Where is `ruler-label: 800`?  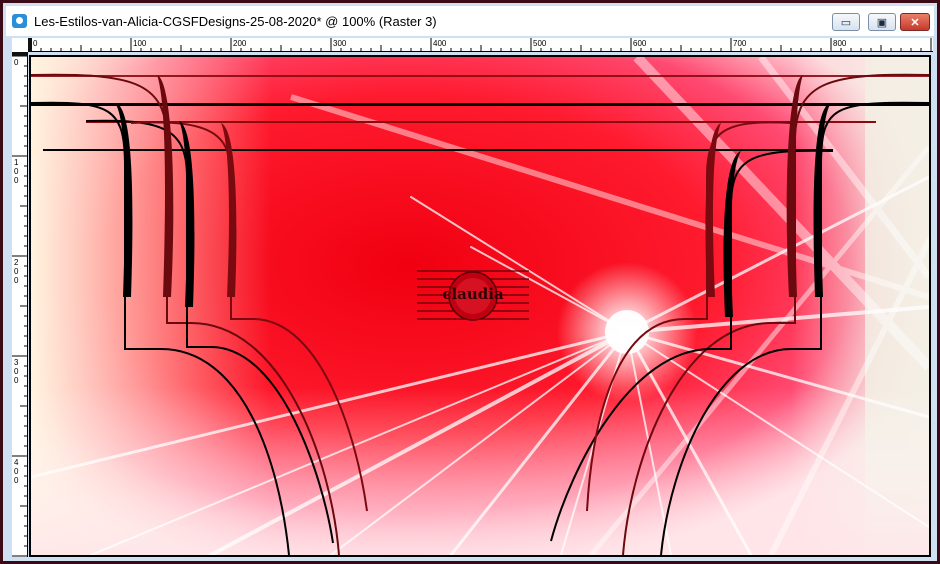 ruler-label: 800 is located at coordinates (840, 43).